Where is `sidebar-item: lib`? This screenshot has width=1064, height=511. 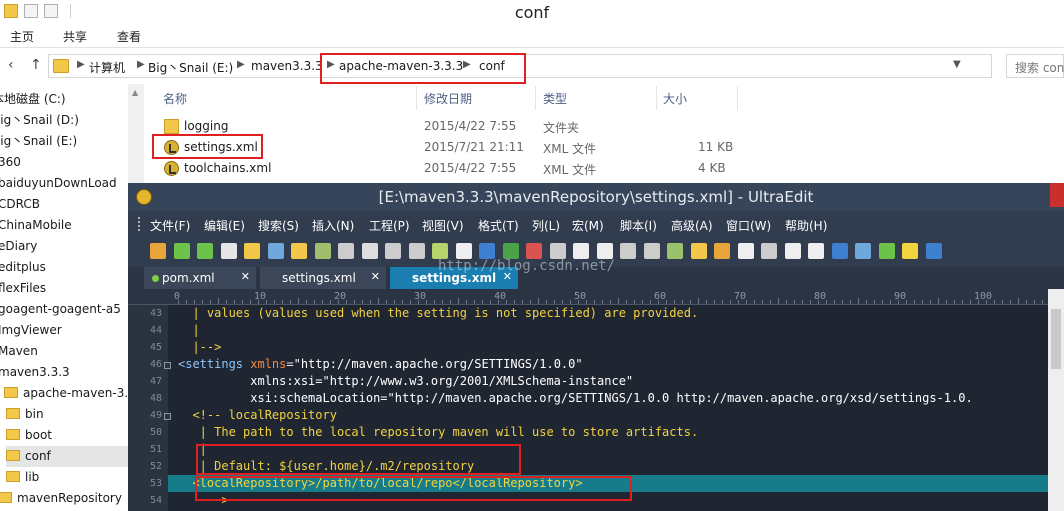
sidebar-item: lib is located at coordinates (22, 477).